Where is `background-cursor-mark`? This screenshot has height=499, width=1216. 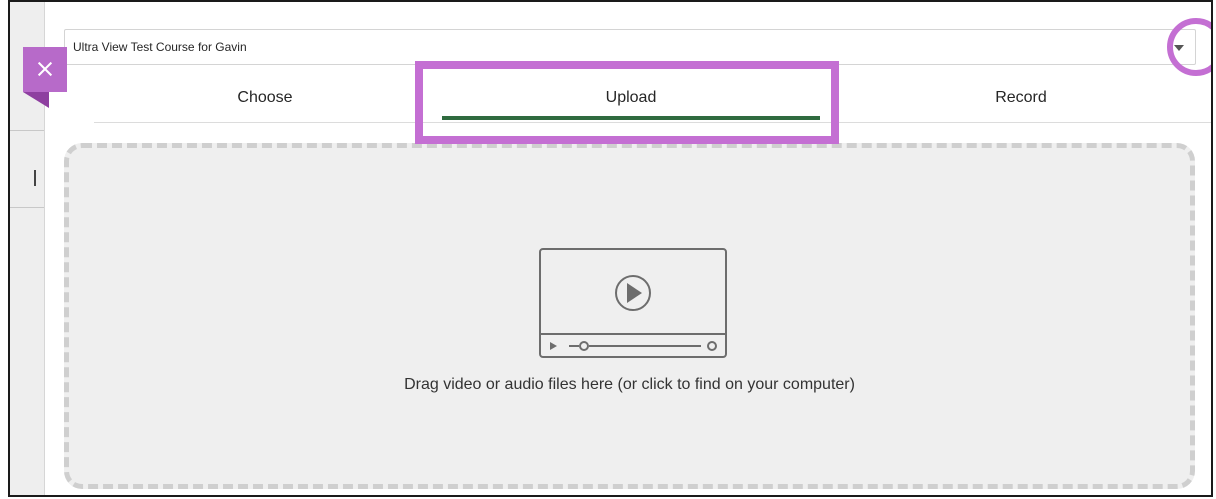
background-cursor-mark is located at coordinates (35, 178).